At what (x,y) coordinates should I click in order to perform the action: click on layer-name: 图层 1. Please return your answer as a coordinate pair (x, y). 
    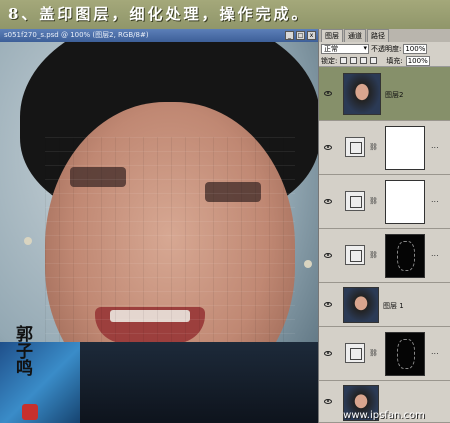
    Looking at the image, I should click on (393, 306).